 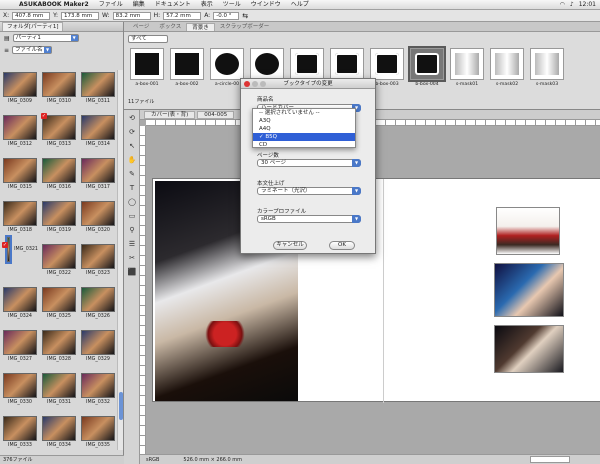 I want to click on tool-button-icon: ⚲, so click(x=132, y=230).